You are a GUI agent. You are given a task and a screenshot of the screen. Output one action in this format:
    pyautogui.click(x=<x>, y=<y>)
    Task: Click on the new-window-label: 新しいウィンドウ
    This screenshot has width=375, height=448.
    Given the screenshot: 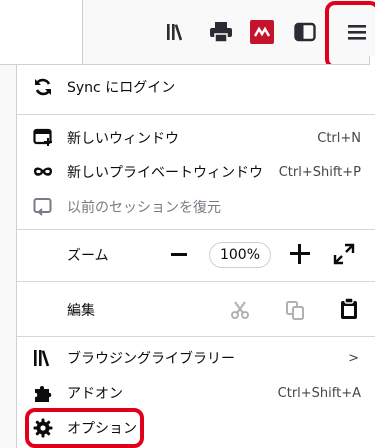 What is the action you would take?
    pyautogui.click(x=123, y=139)
    